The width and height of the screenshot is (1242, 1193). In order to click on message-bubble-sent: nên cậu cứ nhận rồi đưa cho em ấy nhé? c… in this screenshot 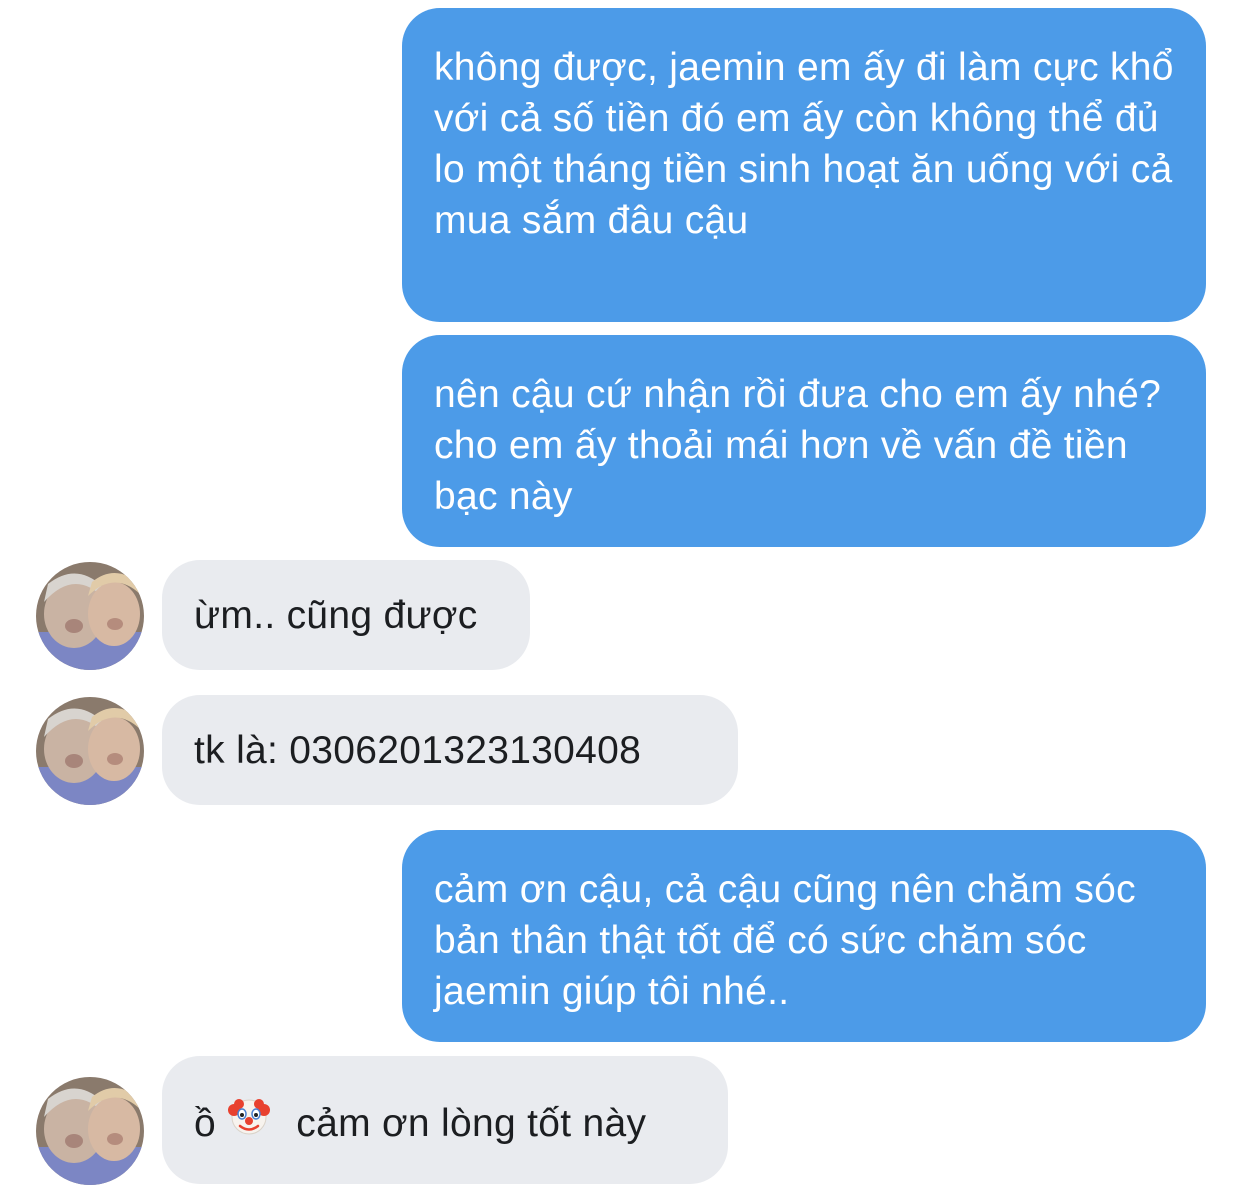, I will do `click(804, 441)`.